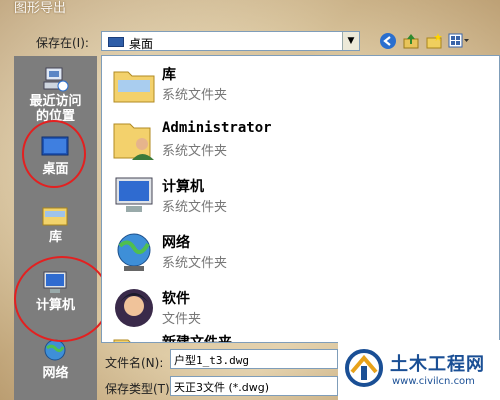 This screenshot has width=500, height=400. Describe the element at coordinates (297, 198) in the screenshot. I see `list-item: 计算机 系统文件夹` at that location.